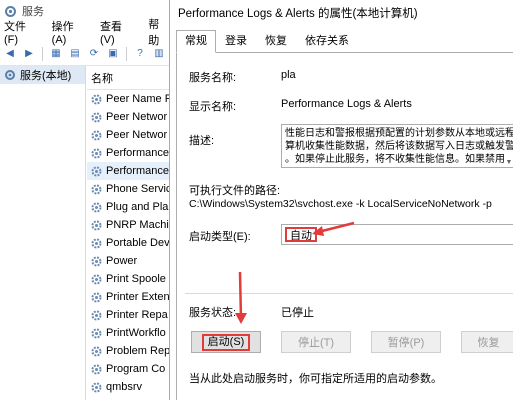 The width and height of the screenshot is (513, 400). Describe the element at coordinates (315, 379) in the screenshot. I see `start-parameters-hint: 当从此处启动服务时，你可指定所适用的启动参数。` at that location.